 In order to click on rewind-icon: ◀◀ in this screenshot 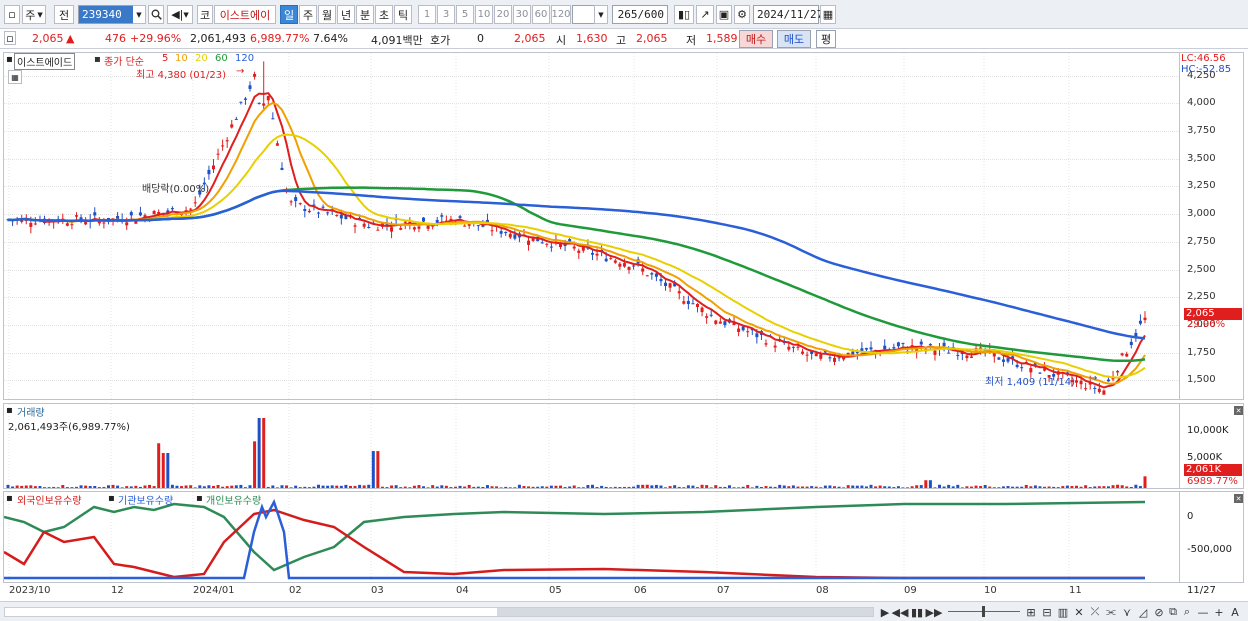, I will do `click(900, 612)`.